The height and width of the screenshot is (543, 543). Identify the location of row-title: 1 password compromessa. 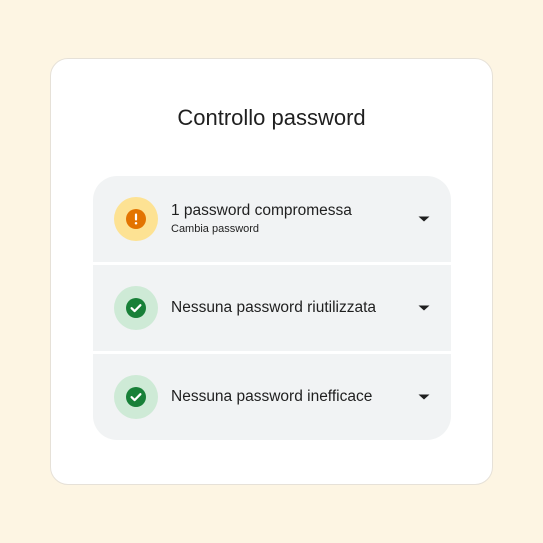
(261, 210).